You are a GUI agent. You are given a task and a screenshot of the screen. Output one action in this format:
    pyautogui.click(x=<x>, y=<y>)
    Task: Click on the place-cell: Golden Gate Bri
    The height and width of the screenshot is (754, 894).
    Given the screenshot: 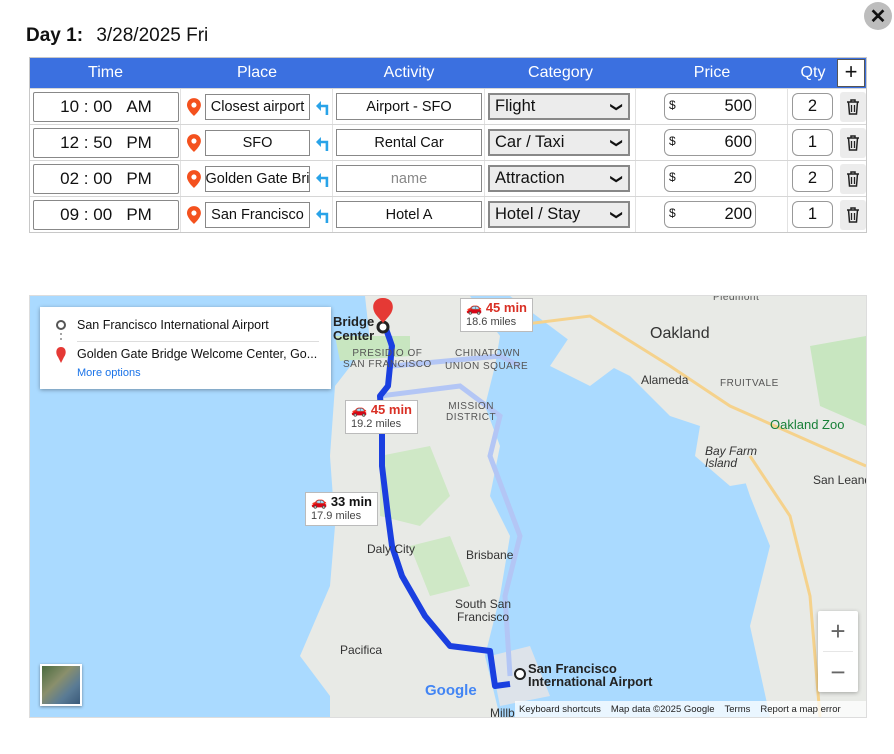 What is the action you would take?
    pyautogui.click(x=257, y=178)
    